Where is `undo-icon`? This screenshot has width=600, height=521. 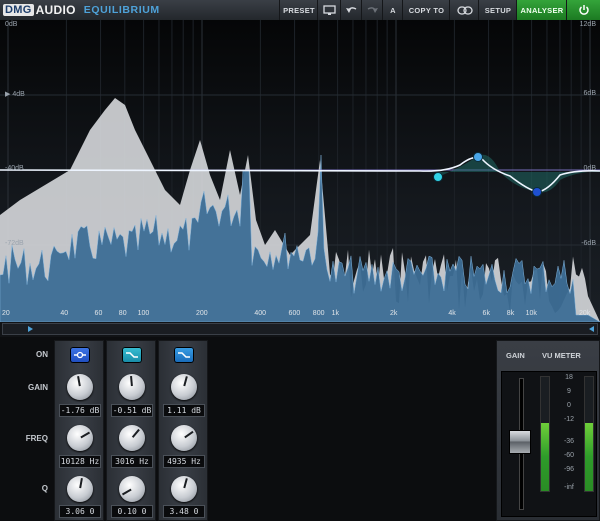 undo-icon is located at coordinates (351, 10).